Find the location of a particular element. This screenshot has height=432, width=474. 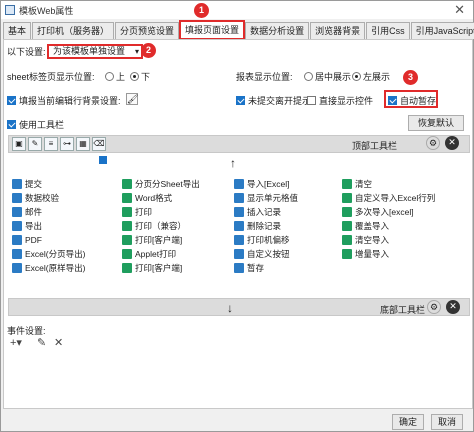

tab-basic: 基本 is located at coordinates (17, 30).